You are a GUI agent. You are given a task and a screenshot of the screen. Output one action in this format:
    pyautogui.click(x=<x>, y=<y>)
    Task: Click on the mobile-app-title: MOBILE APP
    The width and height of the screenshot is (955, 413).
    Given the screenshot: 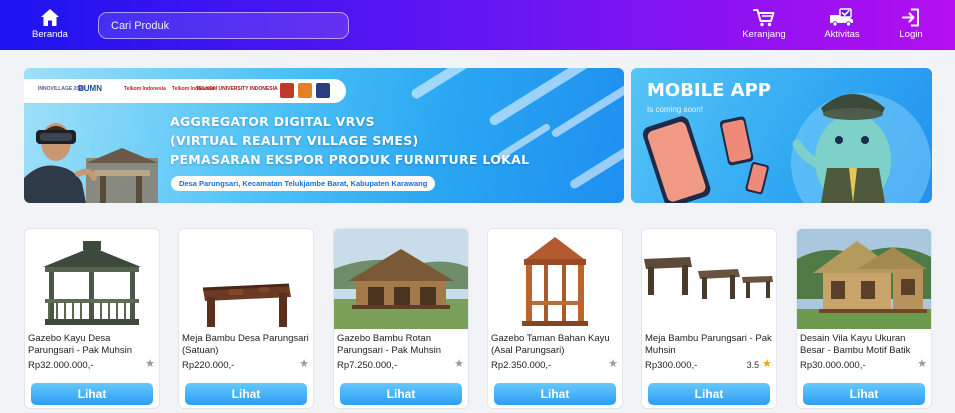 What is the action you would take?
    pyautogui.click(x=709, y=90)
    